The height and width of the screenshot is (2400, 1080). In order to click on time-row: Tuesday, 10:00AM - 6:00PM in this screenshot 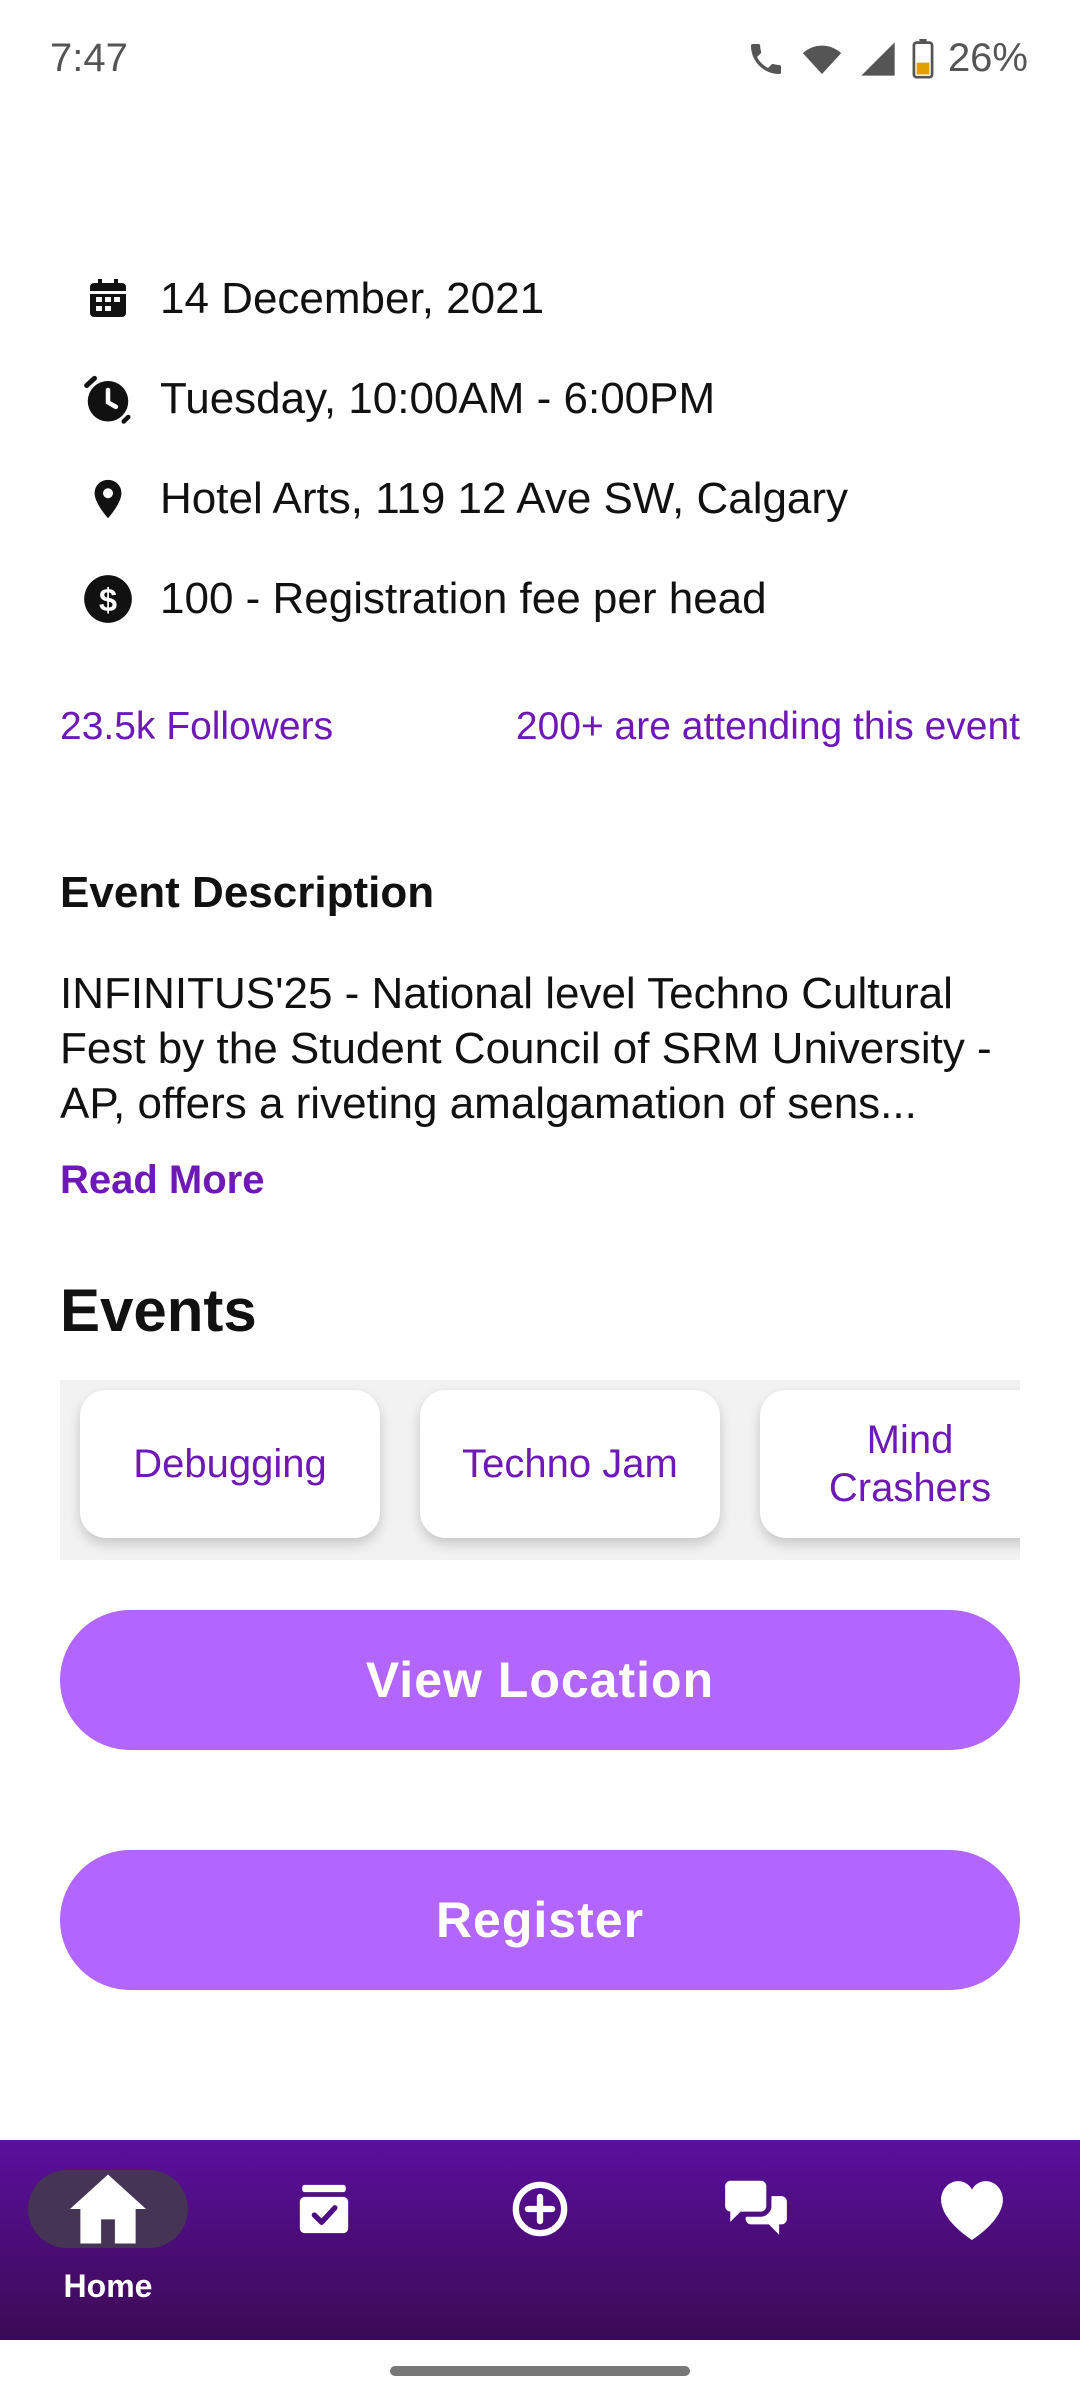, I will do `click(397, 399)`.